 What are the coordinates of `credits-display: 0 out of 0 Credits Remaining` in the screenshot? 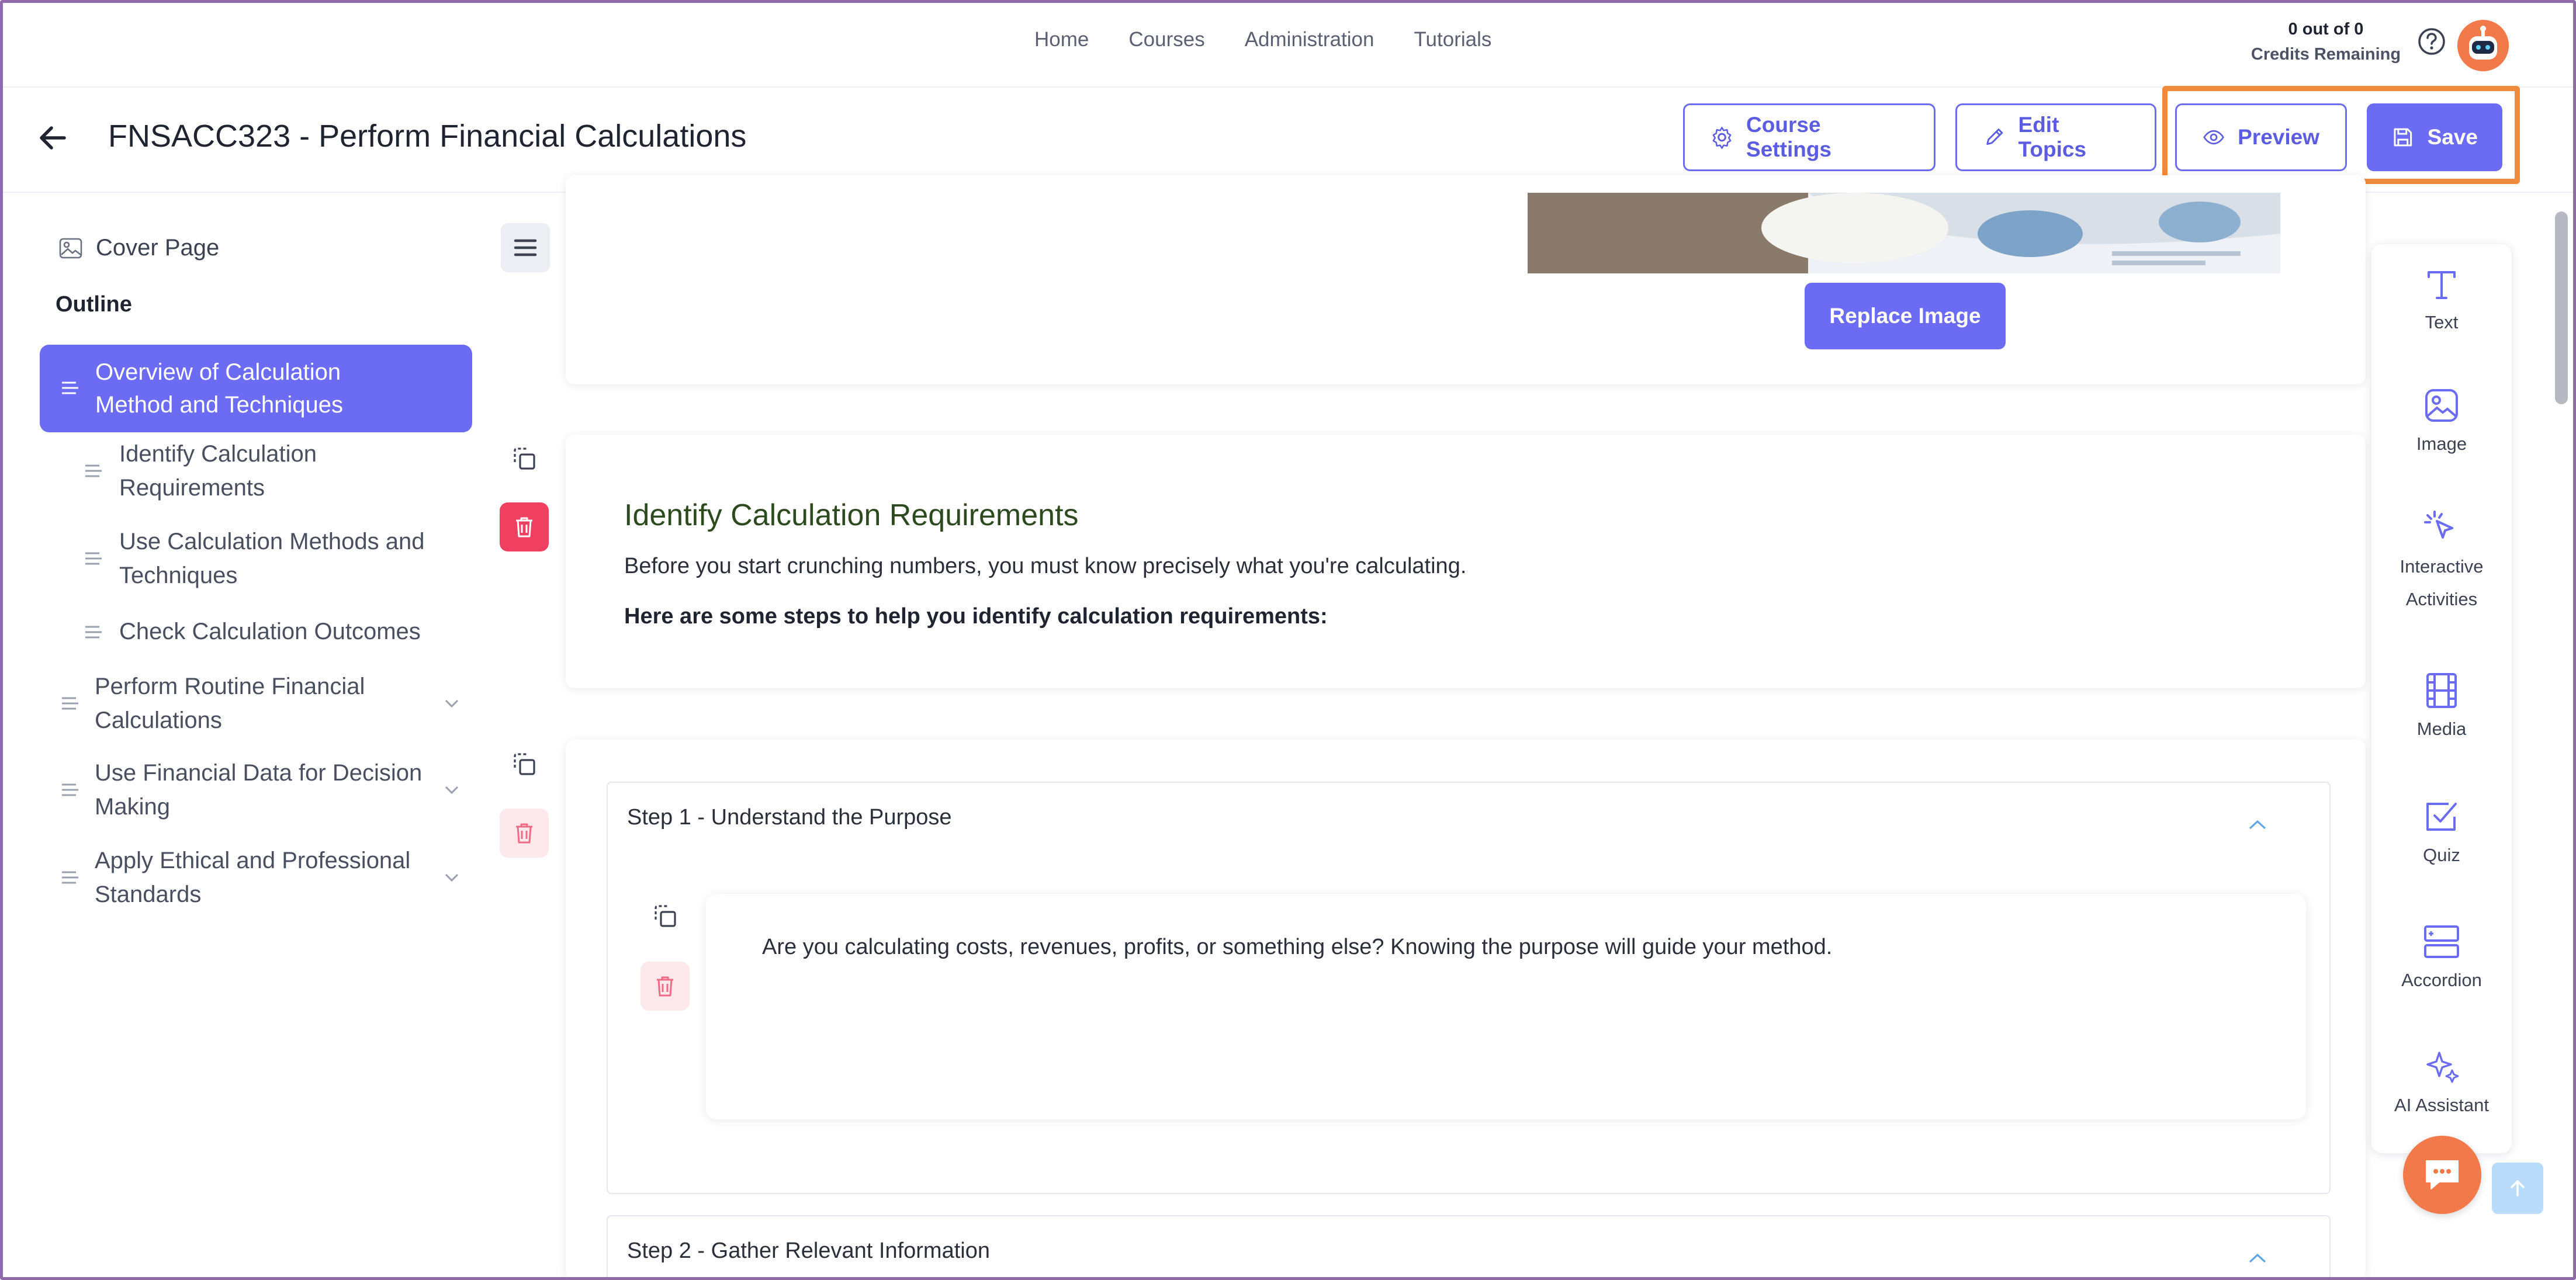 It's located at (2326, 42).